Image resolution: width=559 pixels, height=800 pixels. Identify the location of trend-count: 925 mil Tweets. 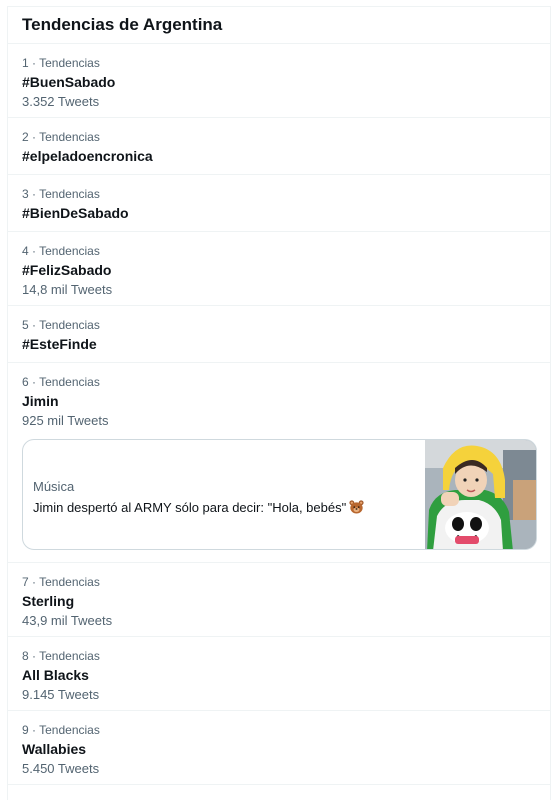
(65, 420).